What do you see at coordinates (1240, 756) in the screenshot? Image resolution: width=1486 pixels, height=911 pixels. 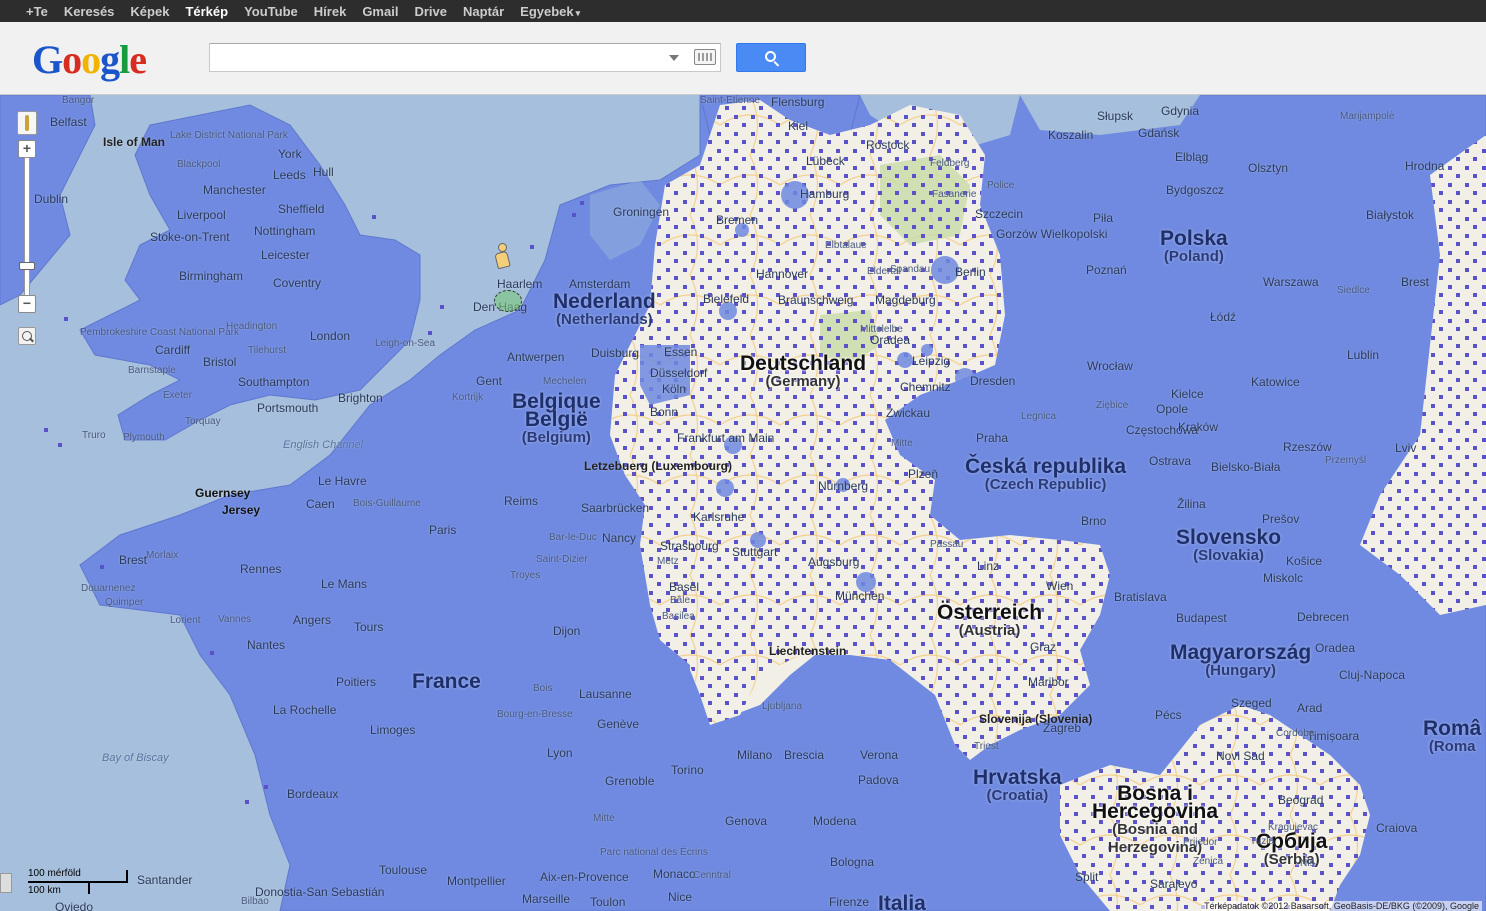 I see `city-label: Novi Sad` at bounding box center [1240, 756].